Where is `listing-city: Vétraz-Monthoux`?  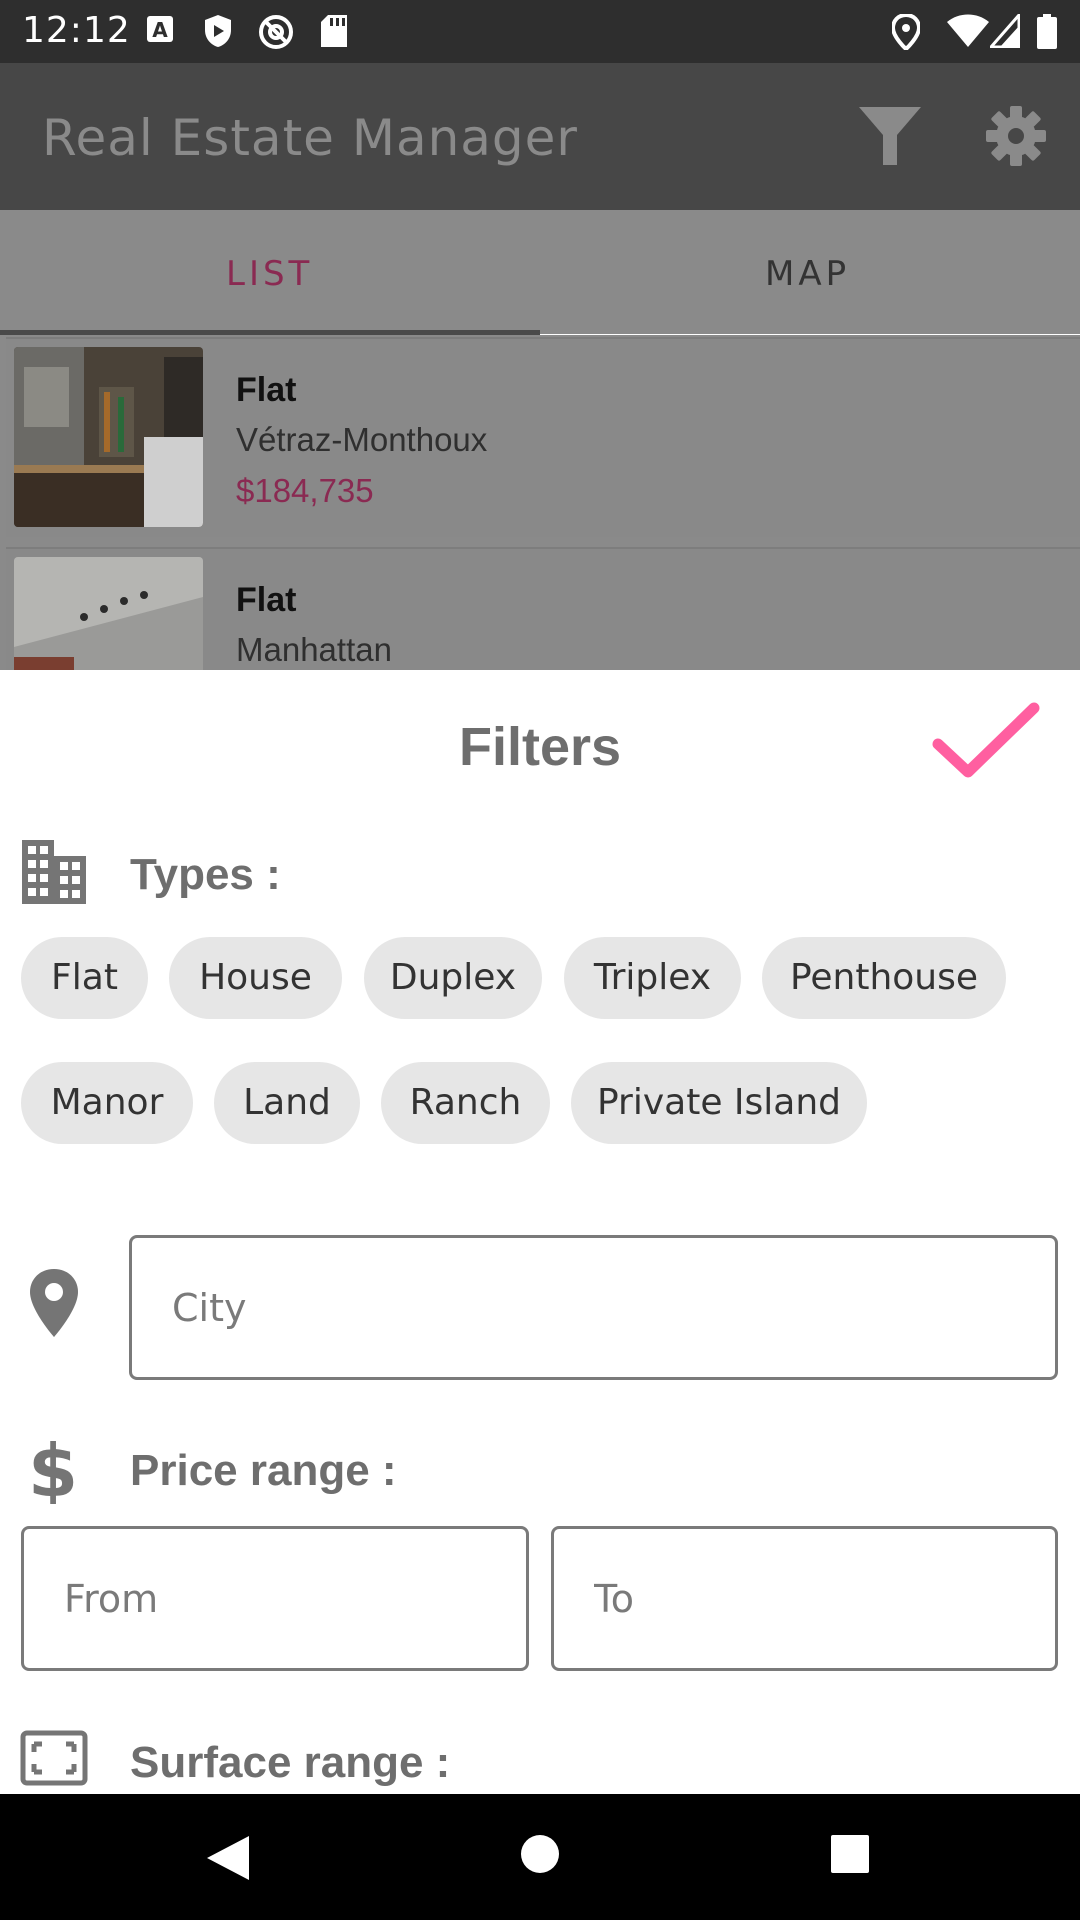 listing-city: Vétraz-Monthoux is located at coordinates (362, 439).